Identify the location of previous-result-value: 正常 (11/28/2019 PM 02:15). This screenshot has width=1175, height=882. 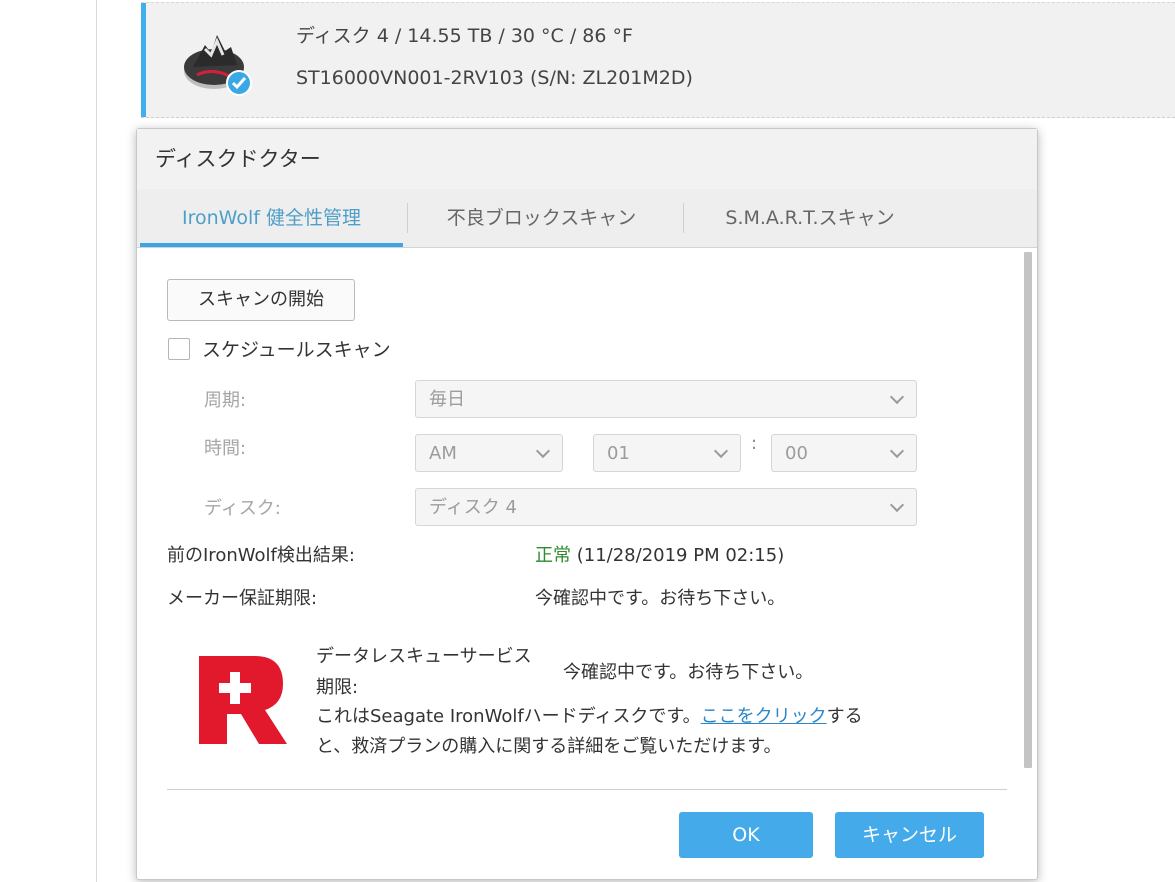
(659, 554).